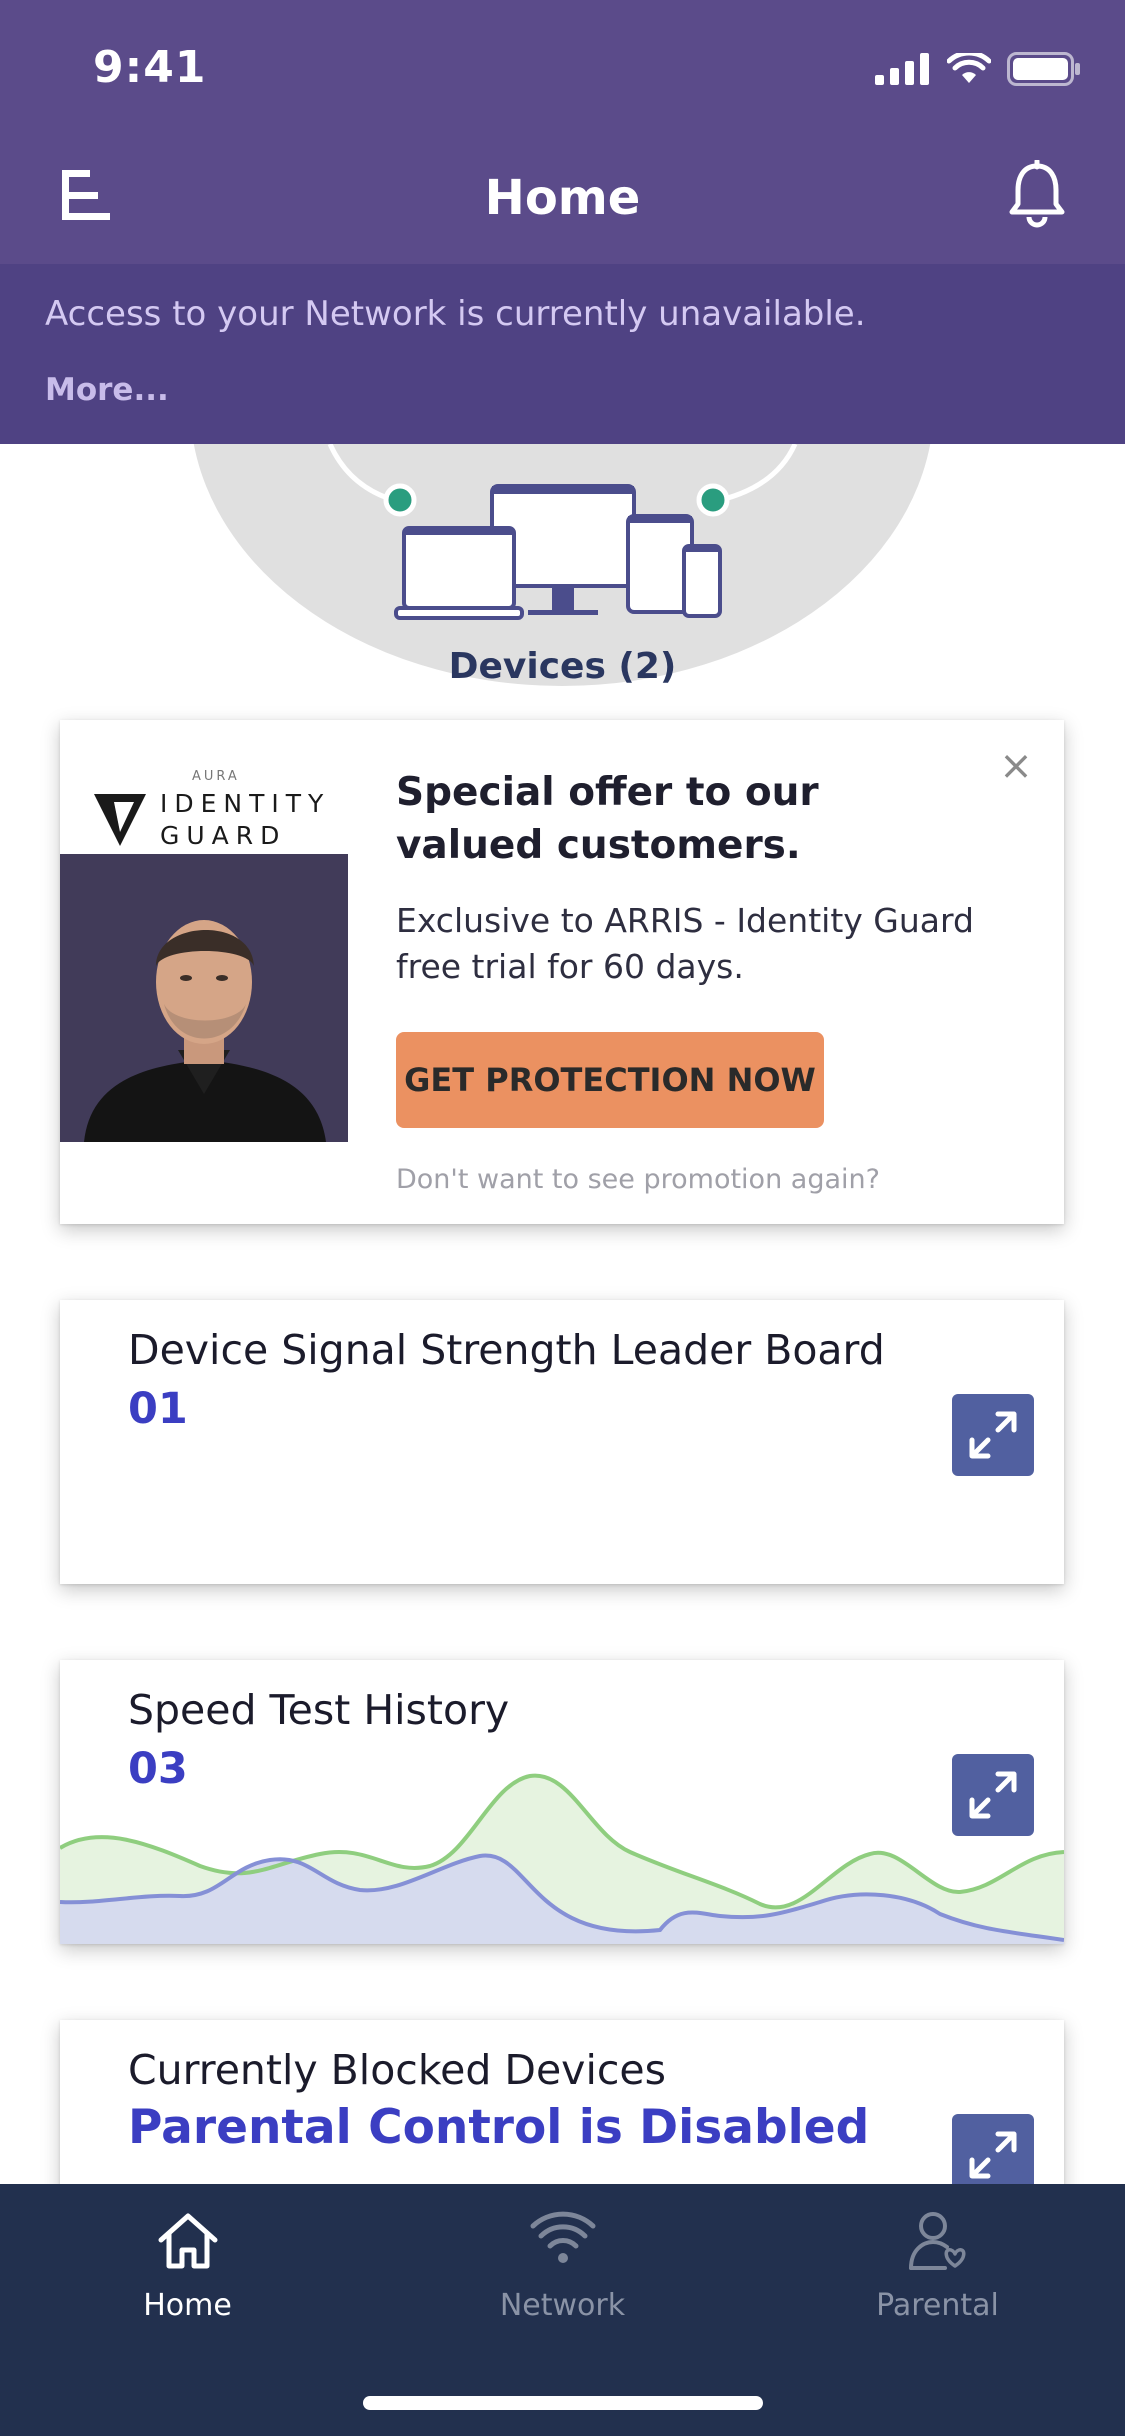 The image size is (1125, 2436). What do you see at coordinates (937, 2241) in the screenshot?
I see `parental-icon` at bounding box center [937, 2241].